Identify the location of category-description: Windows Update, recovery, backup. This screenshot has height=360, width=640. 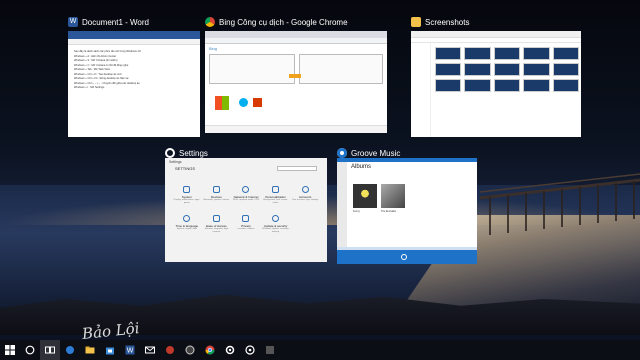
(275, 230).